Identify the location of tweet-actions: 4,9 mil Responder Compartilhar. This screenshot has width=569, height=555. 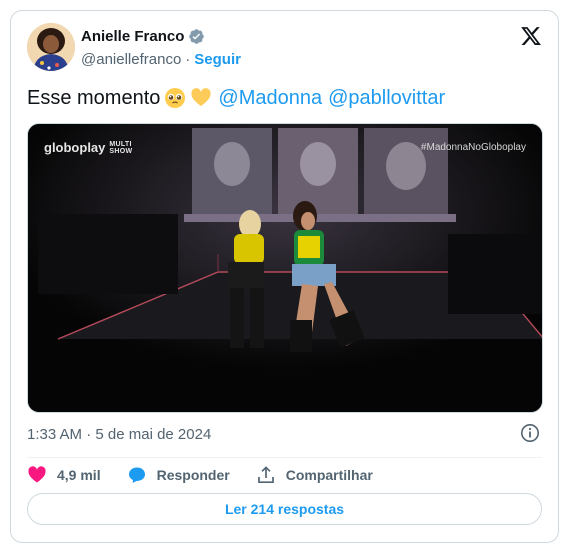
(213, 475).